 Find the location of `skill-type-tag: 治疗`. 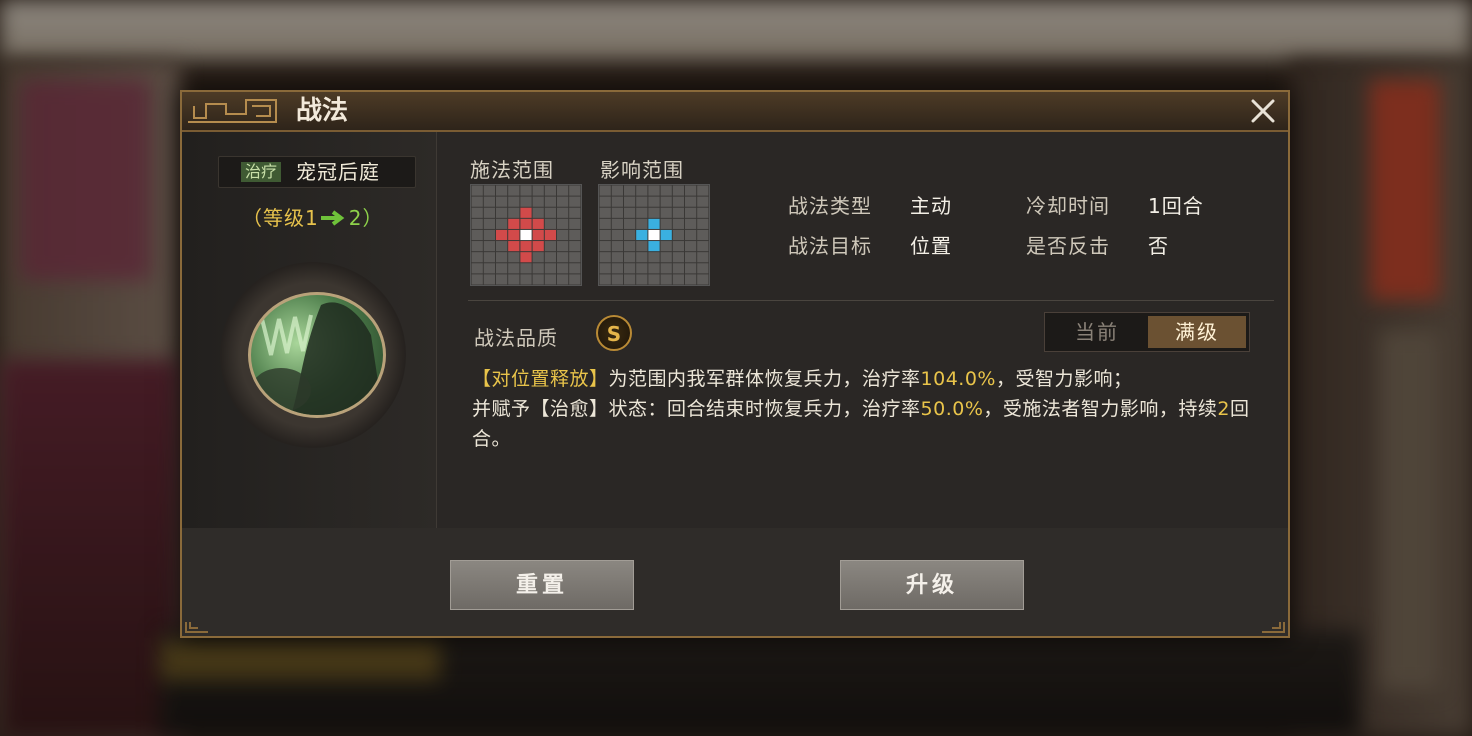

skill-type-tag: 治疗 is located at coordinates (261, 172).